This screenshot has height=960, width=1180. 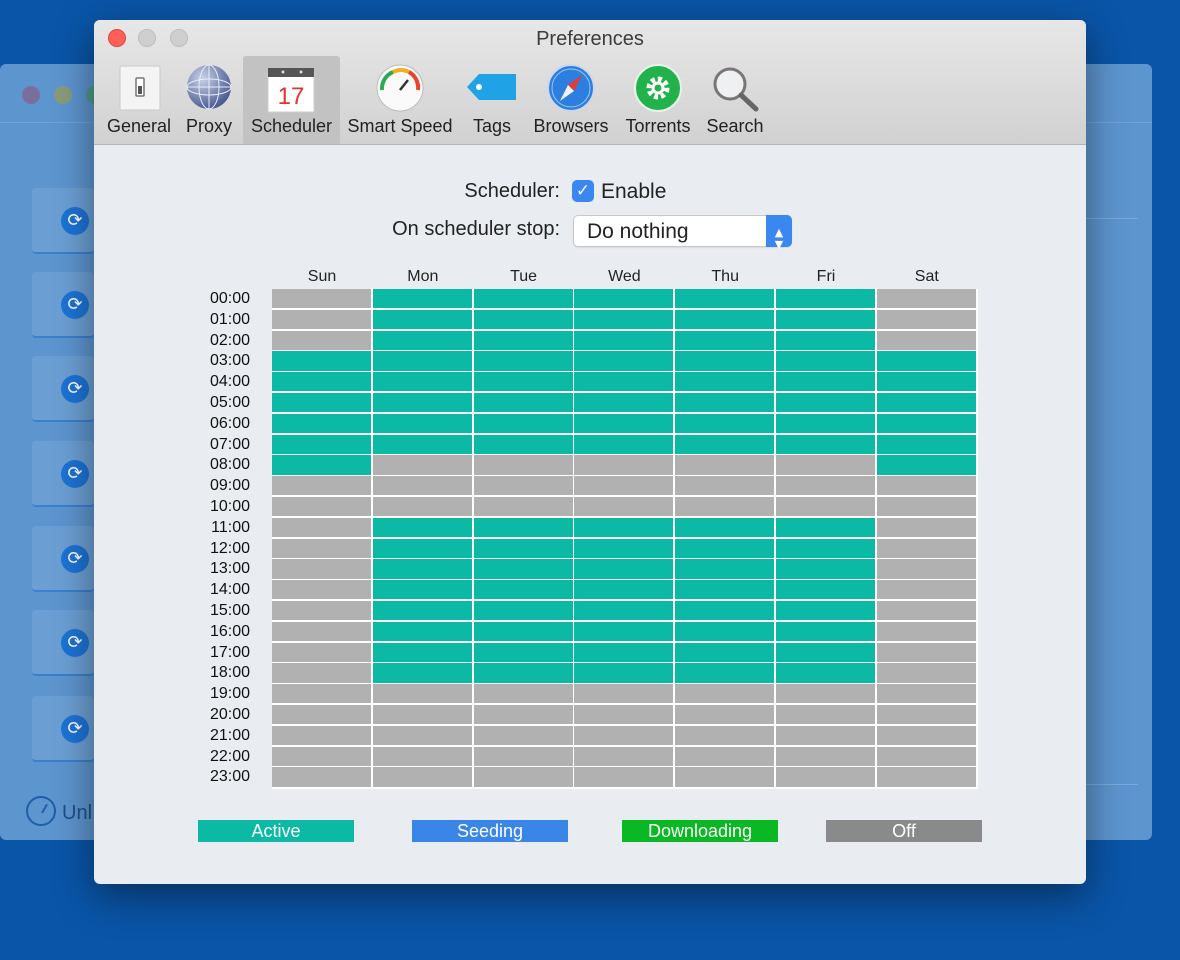 I want to click on background-close-light, so click(x=31, y=95).